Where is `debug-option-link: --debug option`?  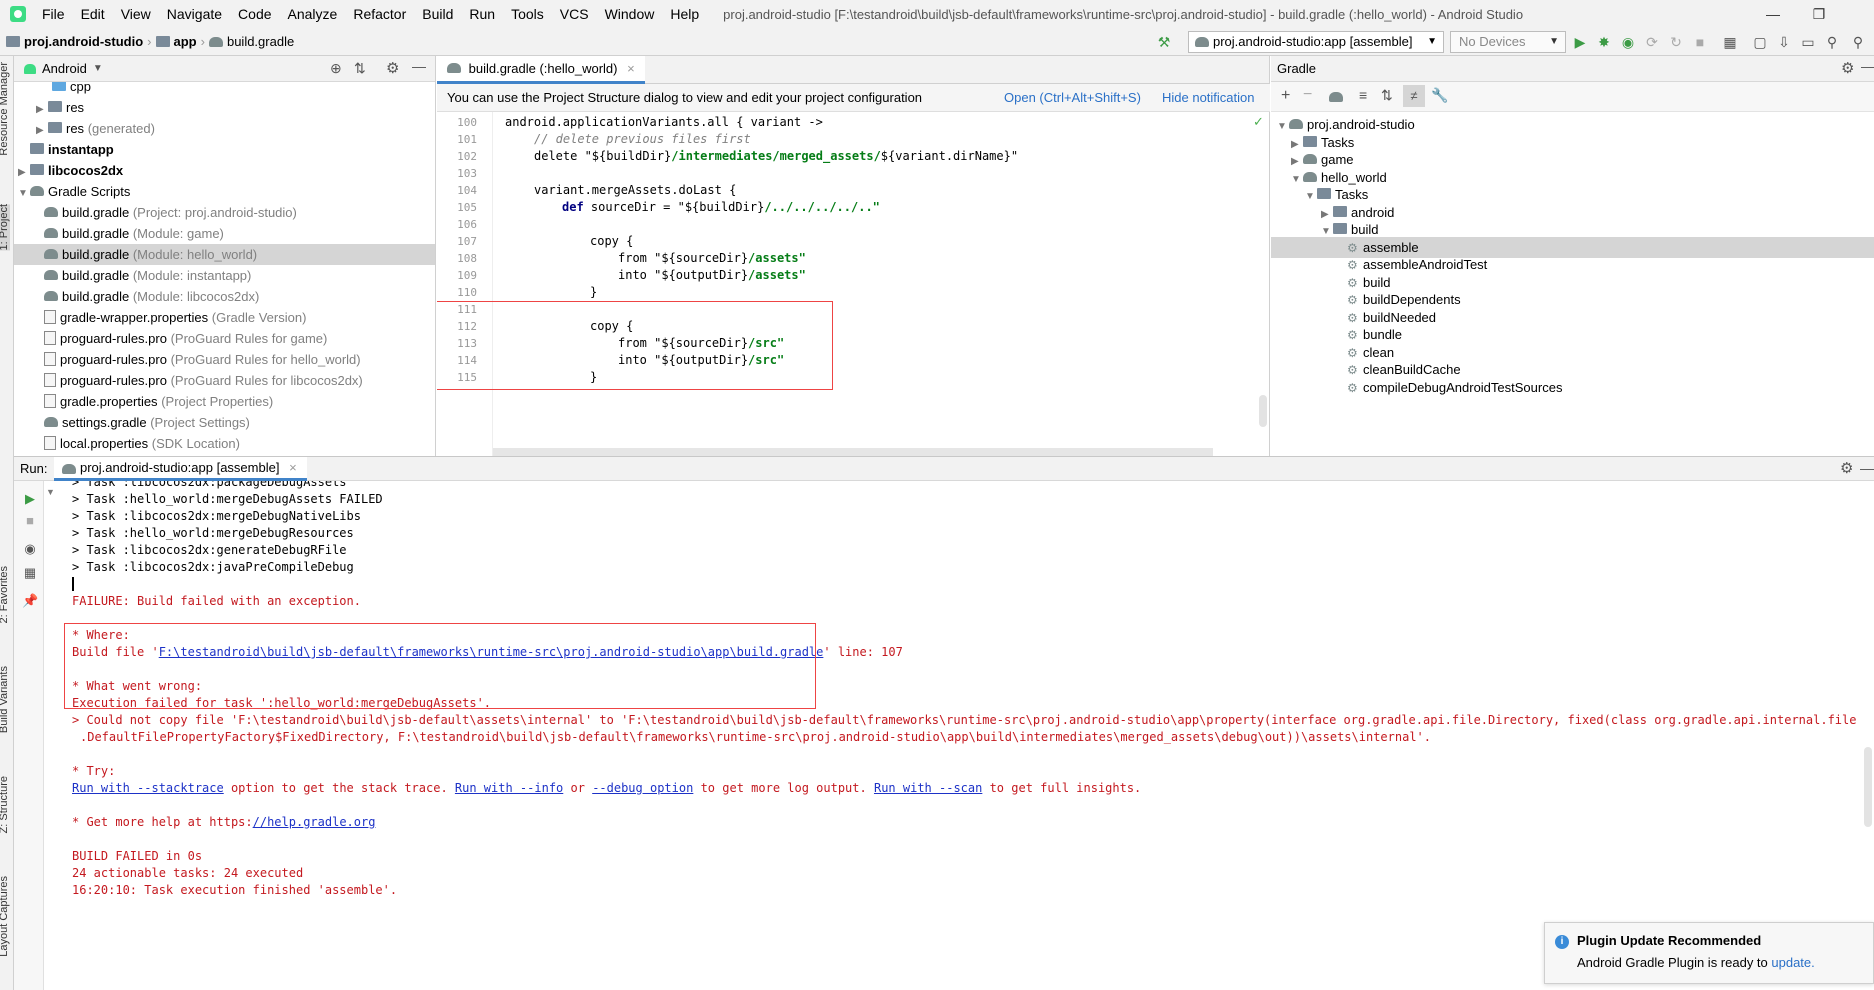 debug-option-link: --debug option is located at coordinates (642, 788).